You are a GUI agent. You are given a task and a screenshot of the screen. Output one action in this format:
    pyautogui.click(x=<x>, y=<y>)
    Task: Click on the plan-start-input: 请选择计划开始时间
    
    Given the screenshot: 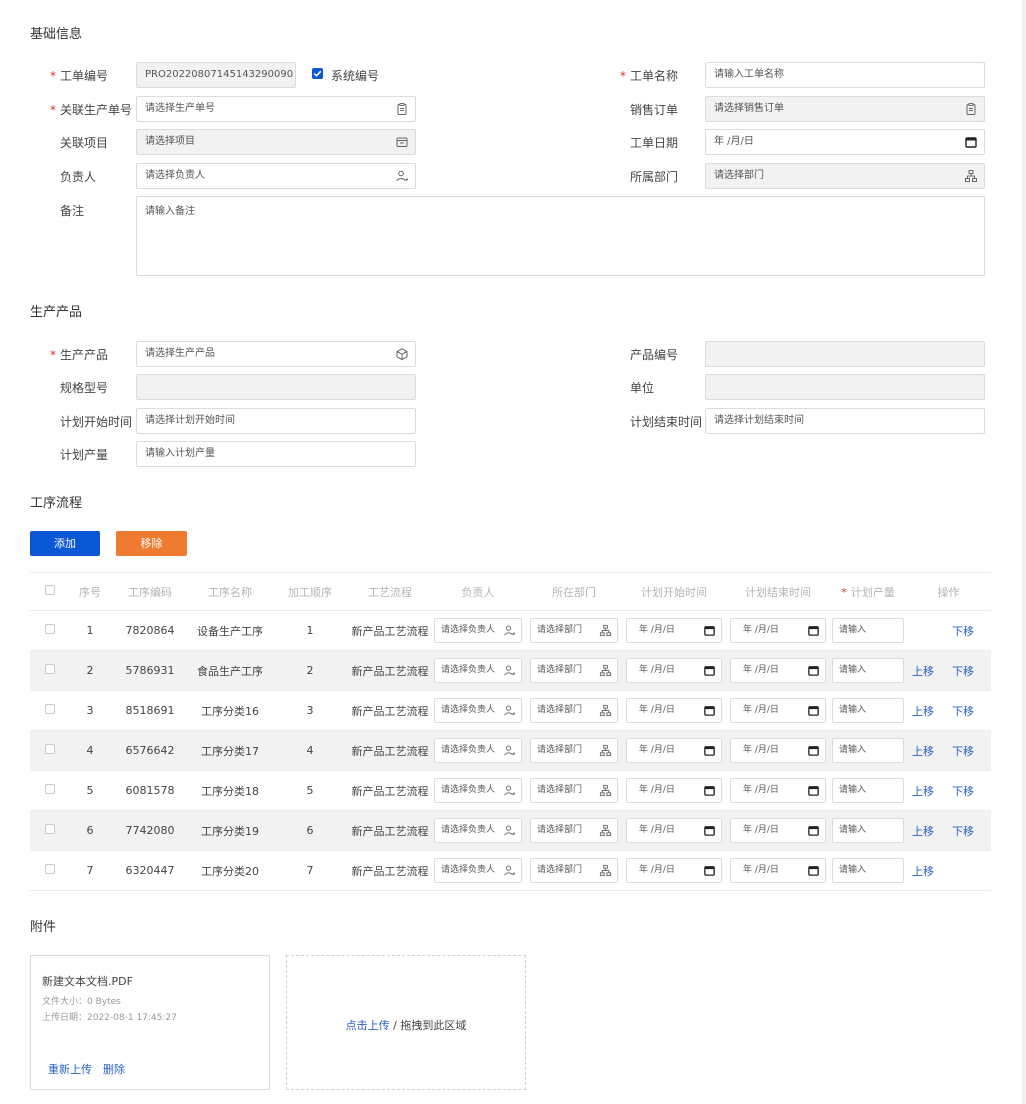 What is the action you would take?
    pyautogui.click(x=276, y=421)
    